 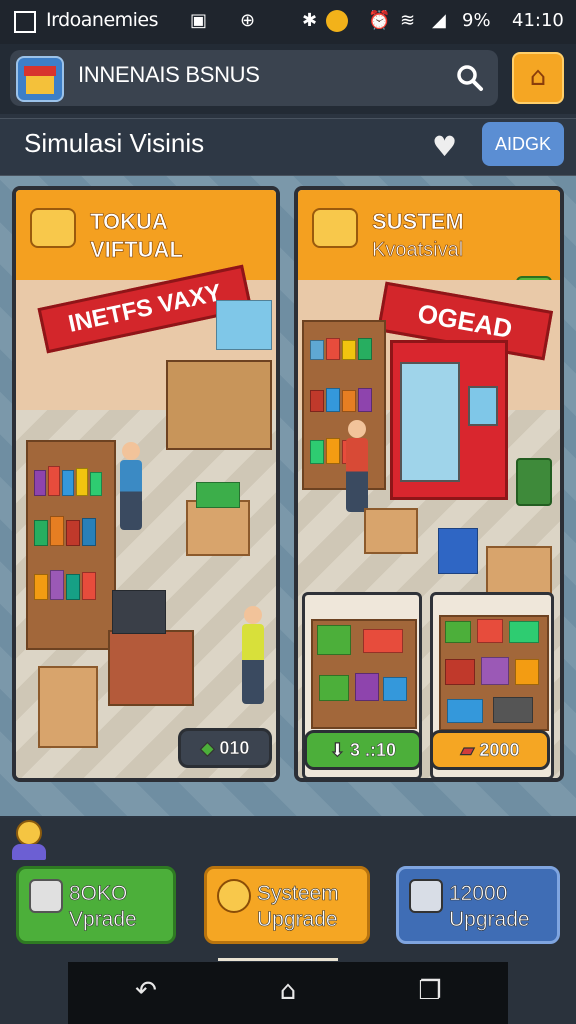 I want to click on slot-2-value: 2000, so click(x=499, y=750).